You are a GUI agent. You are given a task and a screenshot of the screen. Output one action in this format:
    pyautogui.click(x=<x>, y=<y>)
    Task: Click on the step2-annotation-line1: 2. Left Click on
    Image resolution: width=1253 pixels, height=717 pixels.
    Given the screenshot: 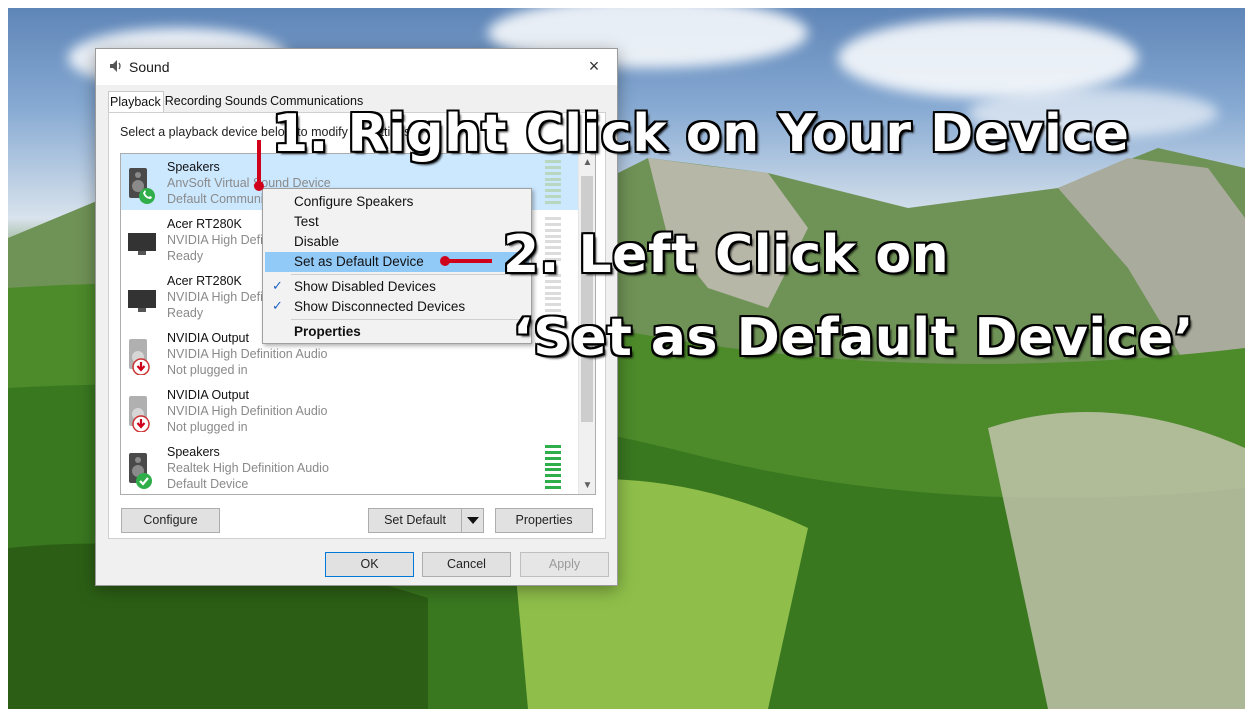 What is the action you would take?
    pyautogui.click(x=726, y=255)
    